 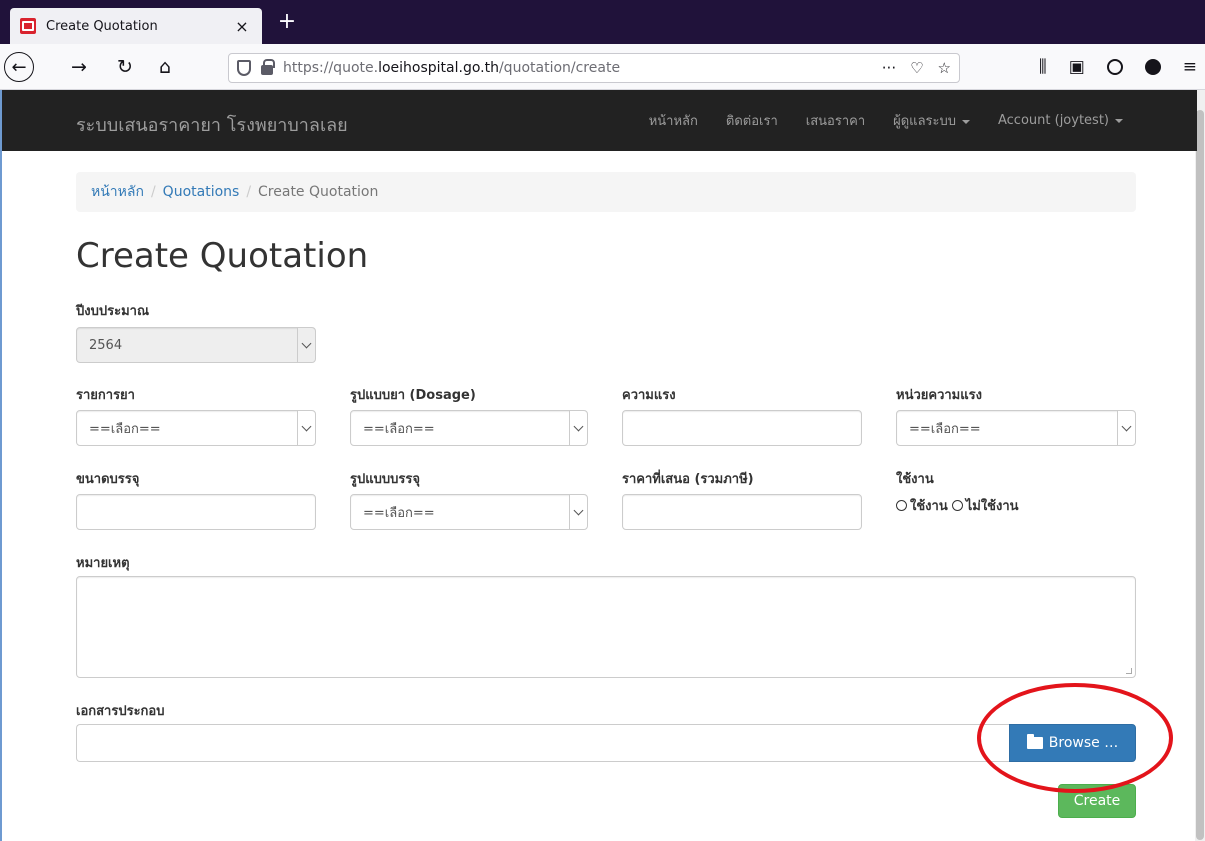 What do you see at coordinates (915, 479) in the screenshot?
I see `status-label: ใช้งาน` at bounding box center [915, 479].